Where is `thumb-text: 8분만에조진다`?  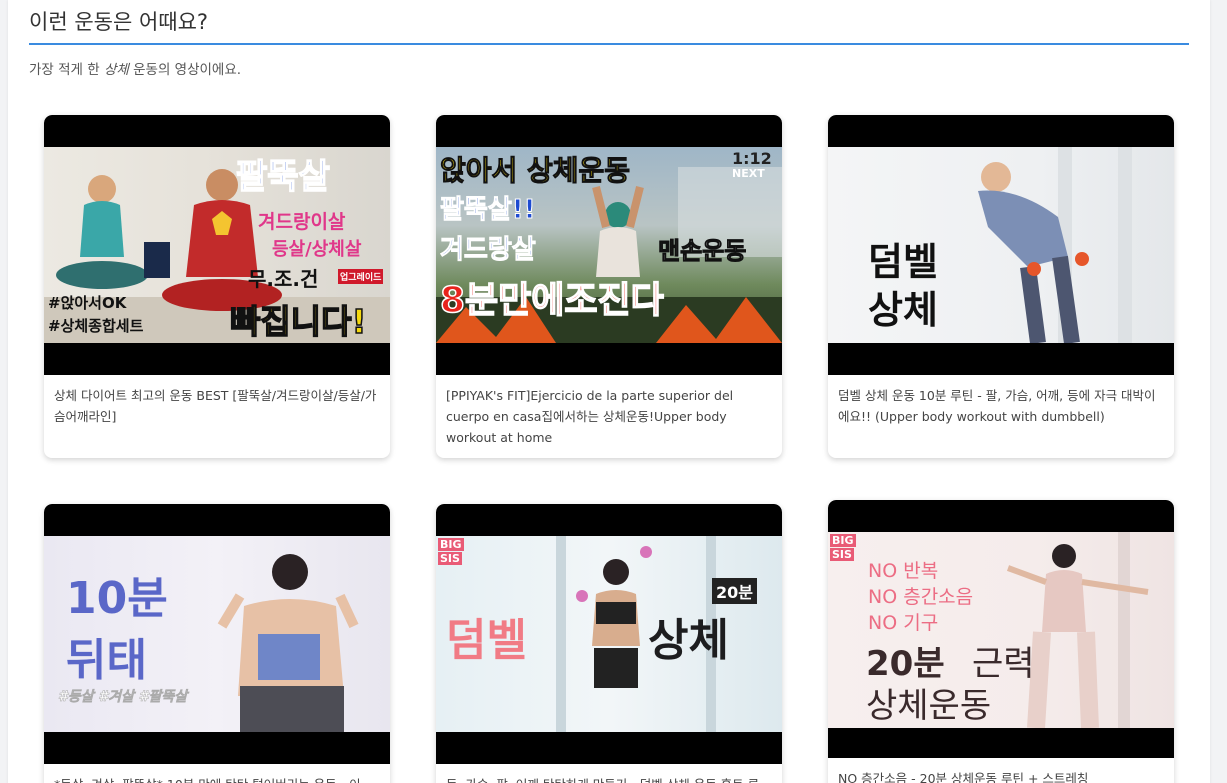
thumb-text: 8분만에조진다 is located at coordinates (551, 300).